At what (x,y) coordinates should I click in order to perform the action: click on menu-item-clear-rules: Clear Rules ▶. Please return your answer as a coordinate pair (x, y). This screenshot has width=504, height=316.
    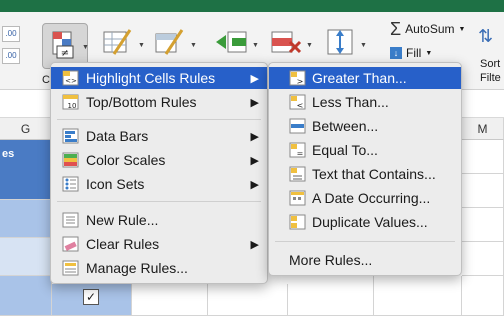
    Looking at the image, I should click on (159, 244).